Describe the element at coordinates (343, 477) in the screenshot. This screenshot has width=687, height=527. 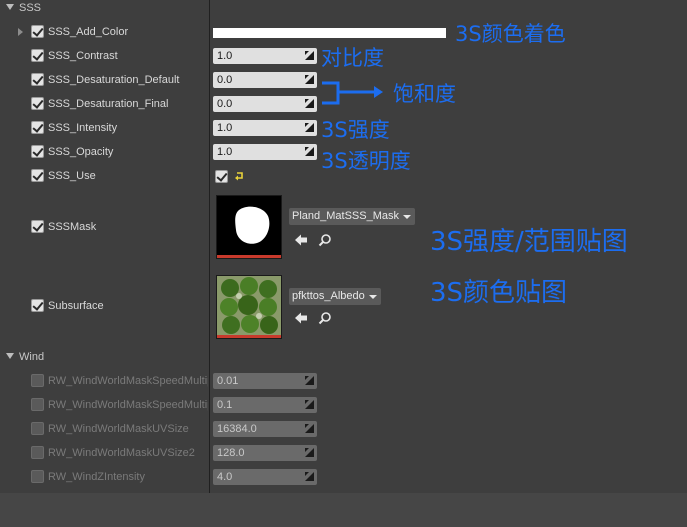
I see `wind-param-row: RW_WindZIntensity` at that location.